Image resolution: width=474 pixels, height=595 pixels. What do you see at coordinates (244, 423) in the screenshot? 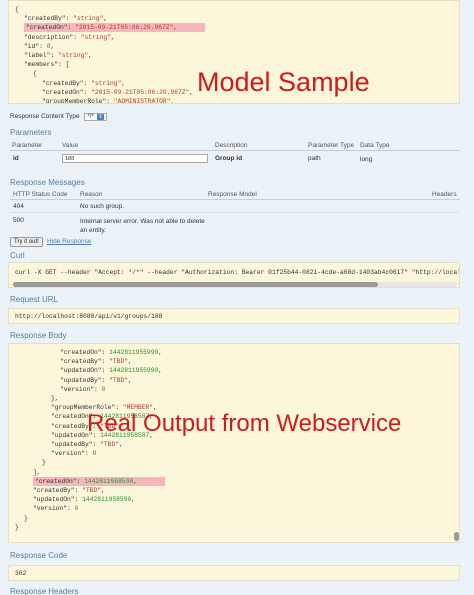
I see `response-body-overlay: Real Output from Webservice` at bounding box center [244, 423].